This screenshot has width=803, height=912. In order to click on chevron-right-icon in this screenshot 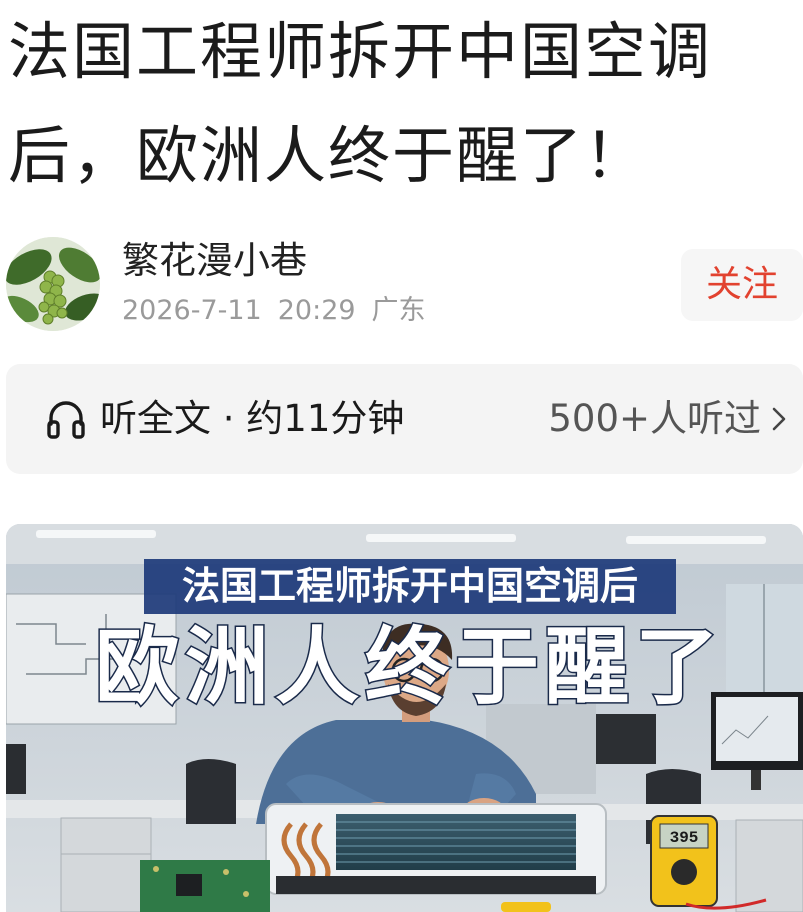, I will do `click(779, 419)`.